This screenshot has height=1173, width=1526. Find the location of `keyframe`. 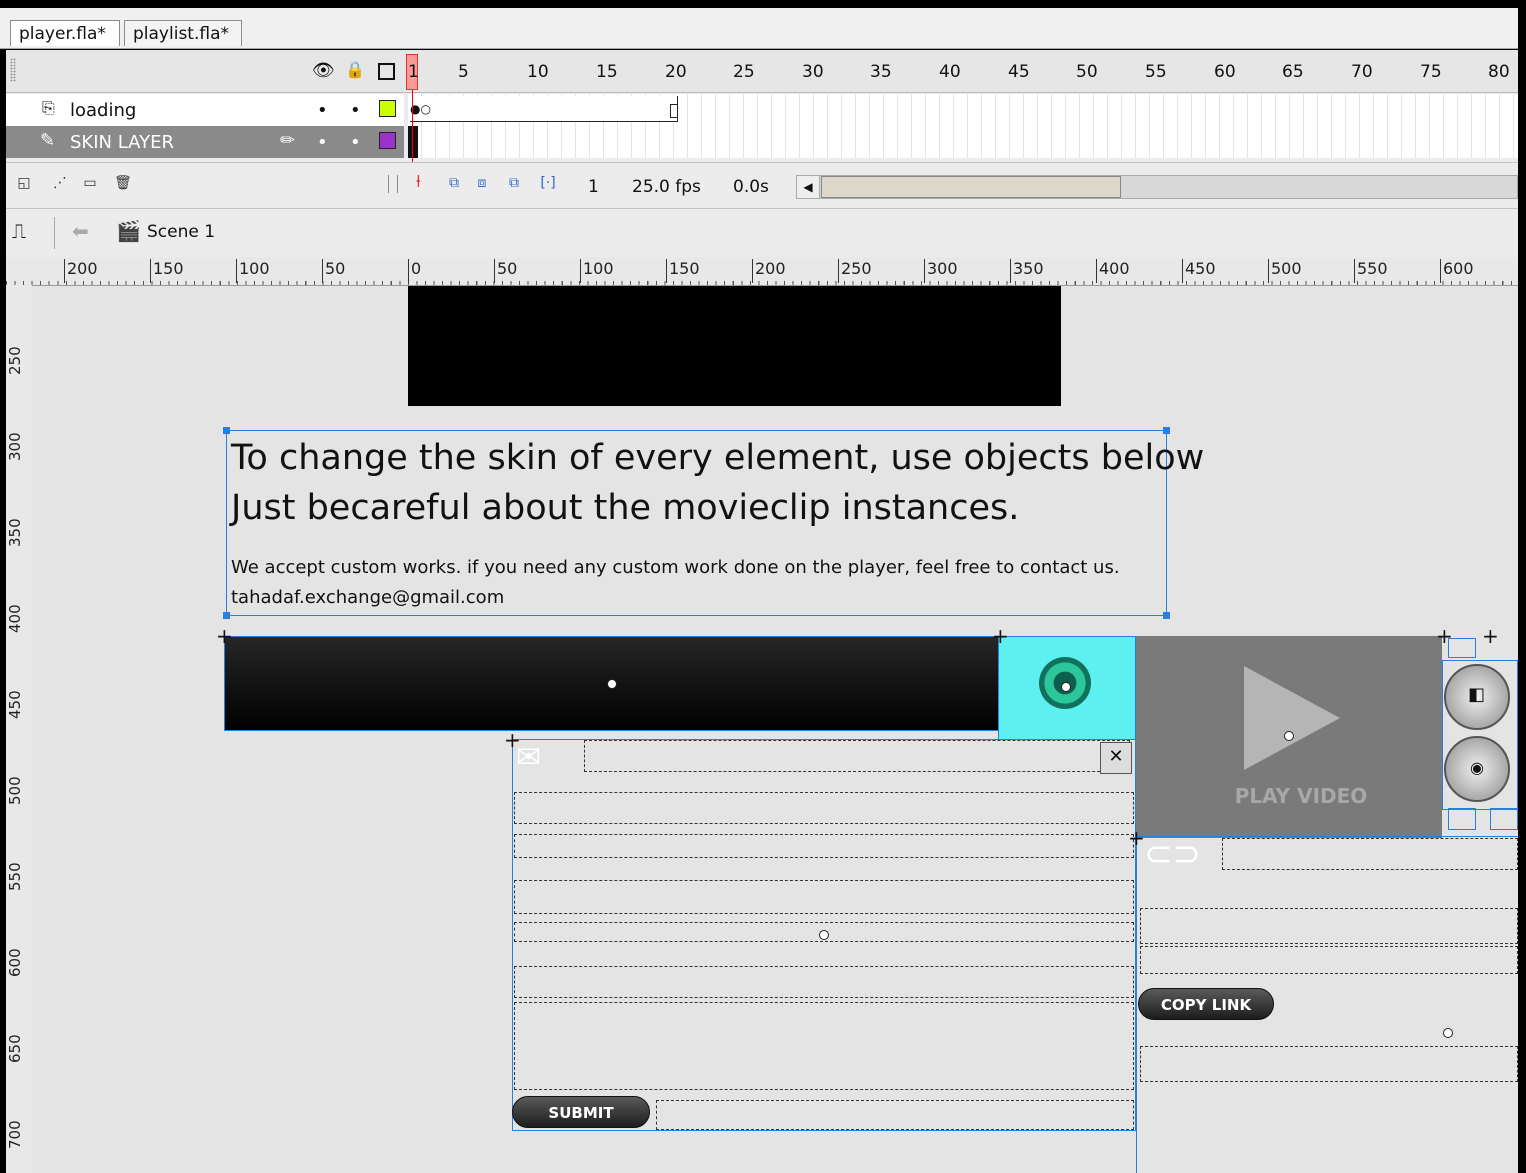

keyframe is located at coordinates (413, 142).